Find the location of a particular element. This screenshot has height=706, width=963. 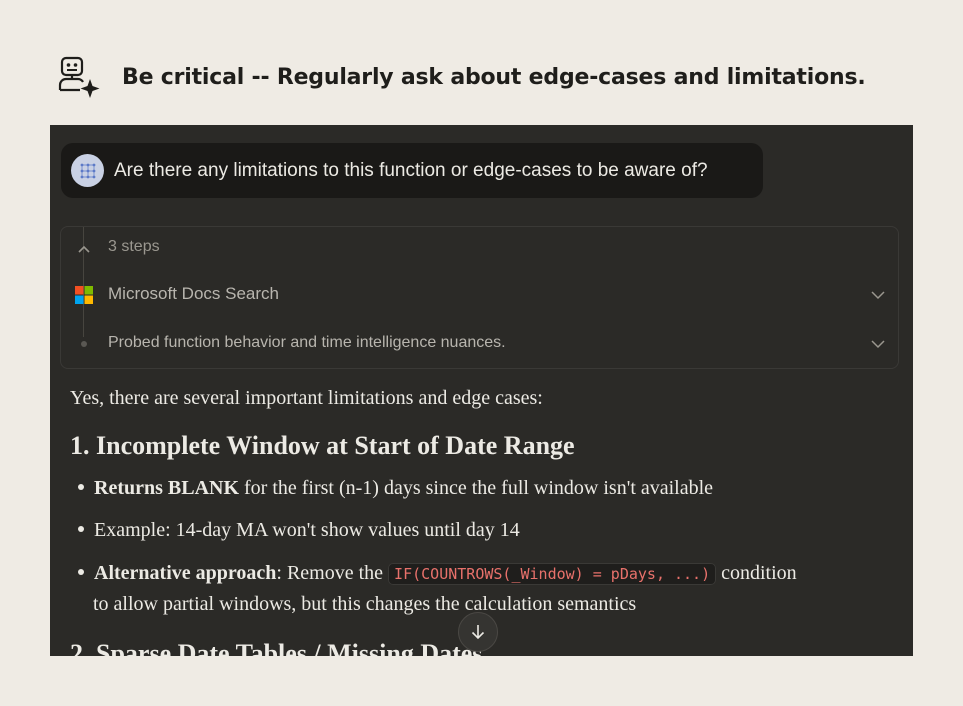

section-heading: 2. Sparse Date Tables / Missing Dates is located at coordinates (276, 647).